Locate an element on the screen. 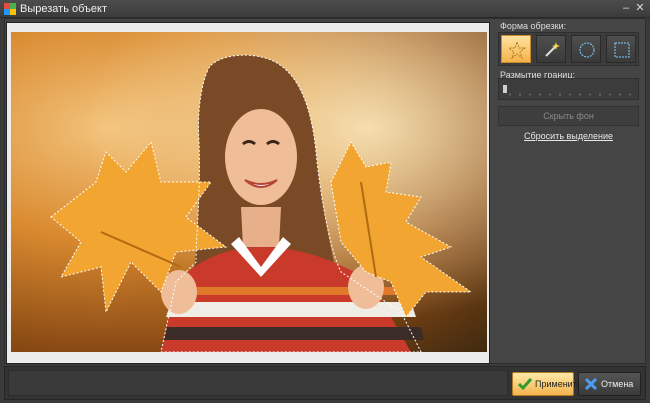 The height and width of the screenshot is (403, 650). blur-slider-thumb is located at coordinates (505, 89).